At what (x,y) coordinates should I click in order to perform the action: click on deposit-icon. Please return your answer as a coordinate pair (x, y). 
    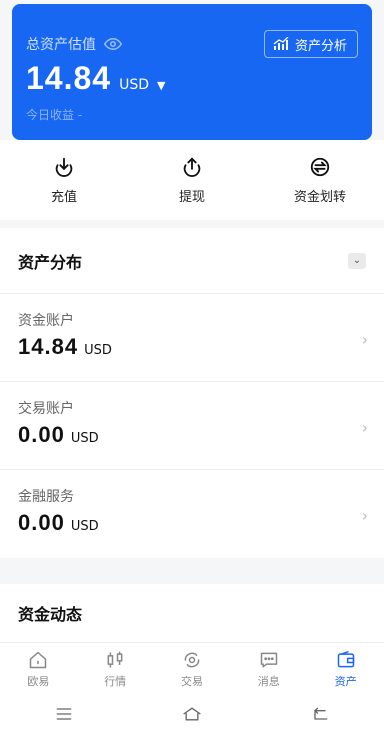
    Looking at the image, I should click on (64, 167).